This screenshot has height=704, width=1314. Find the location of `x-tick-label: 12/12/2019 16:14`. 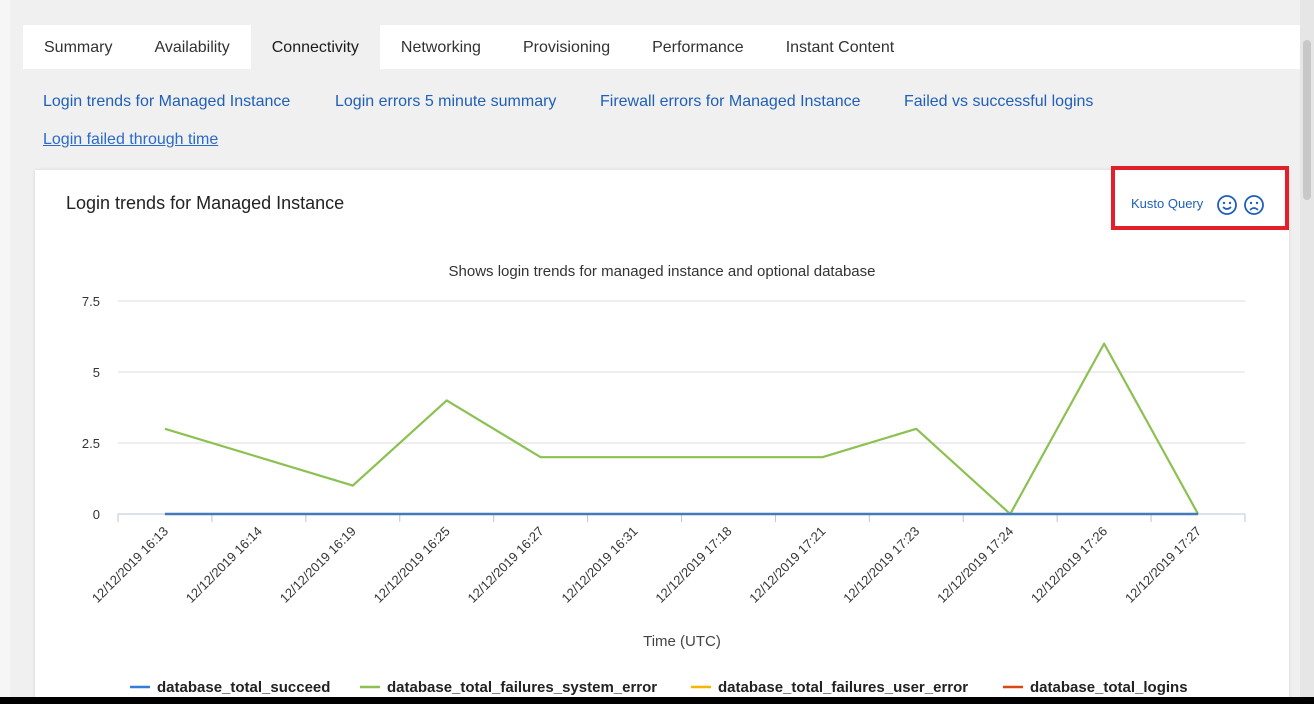

x-tick-label: 12/12/2019 16:14 is located at coordinates (224, 565).